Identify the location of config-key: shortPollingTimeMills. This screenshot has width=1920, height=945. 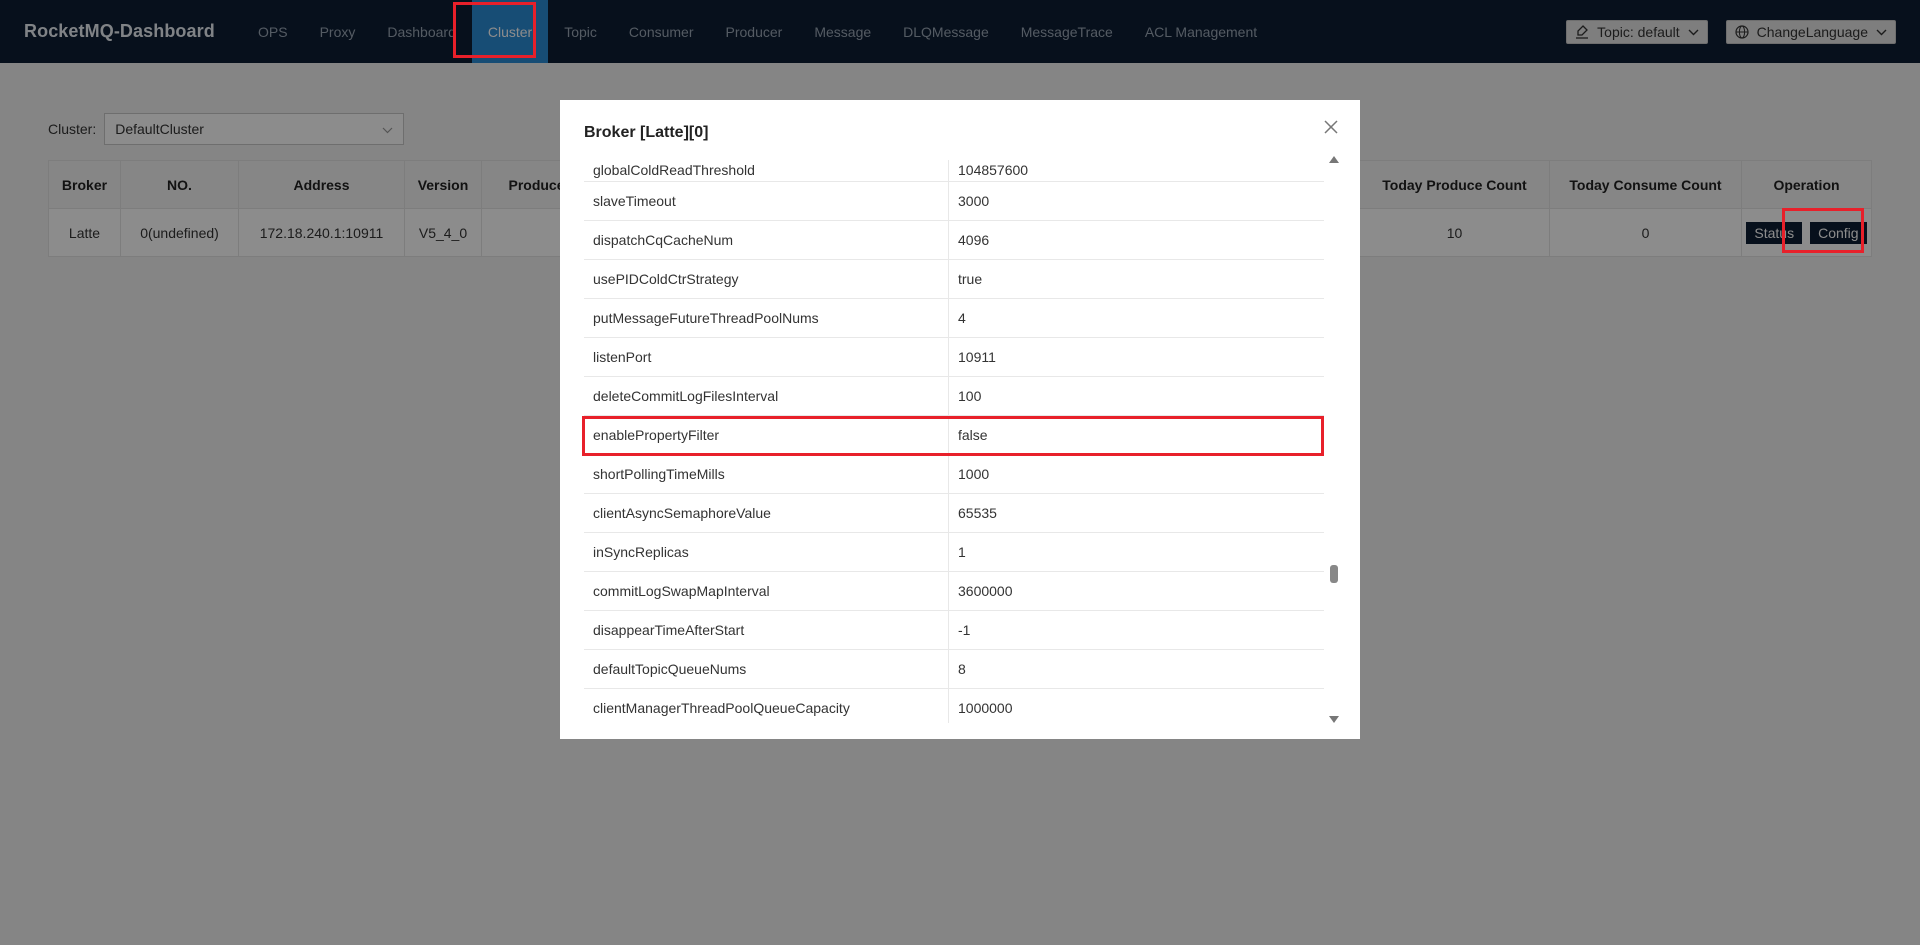
(766, 474).